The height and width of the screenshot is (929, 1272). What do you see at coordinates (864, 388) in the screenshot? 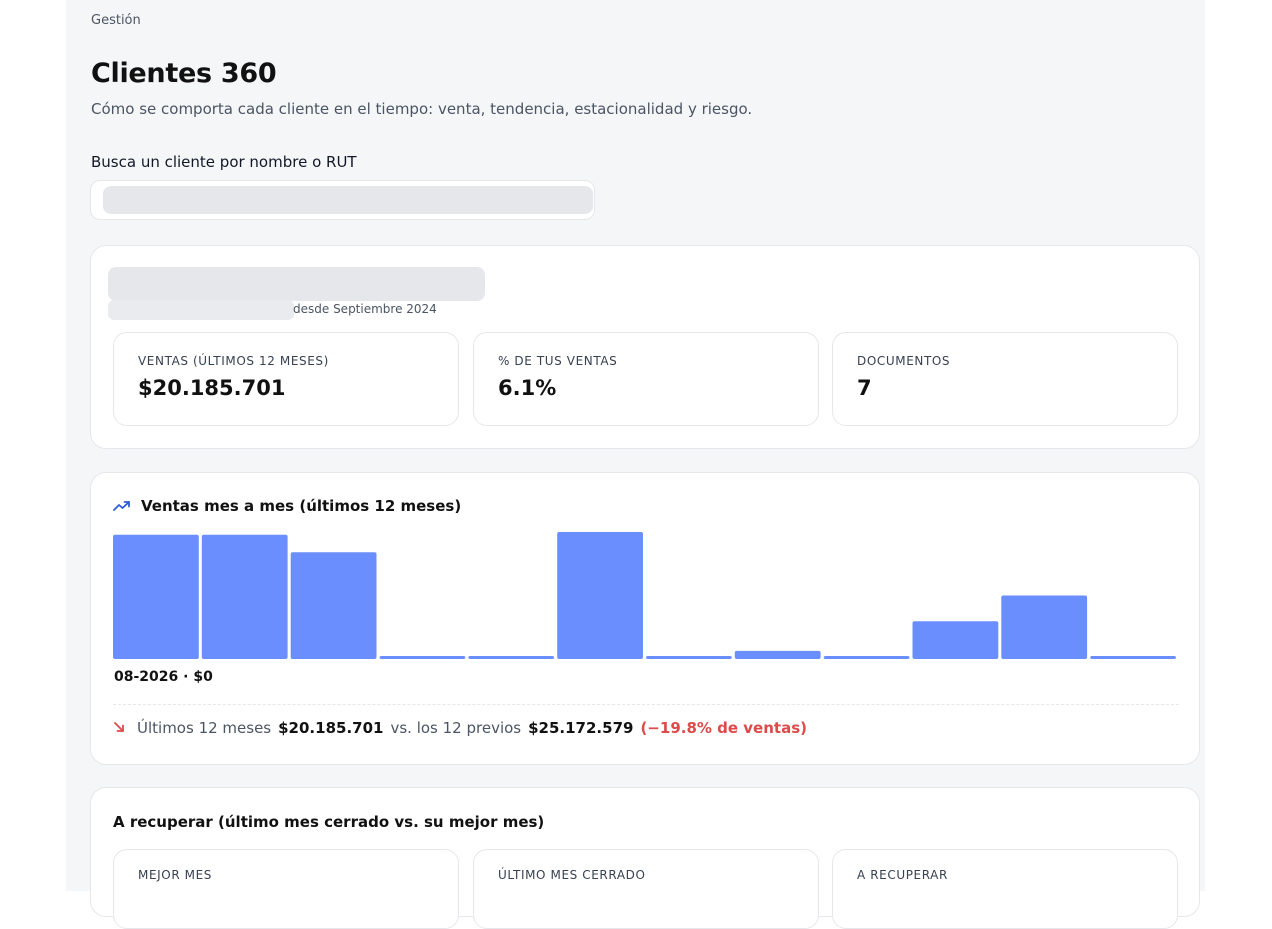
I see `kpi-value: 7` at bounding box center [864, 388].